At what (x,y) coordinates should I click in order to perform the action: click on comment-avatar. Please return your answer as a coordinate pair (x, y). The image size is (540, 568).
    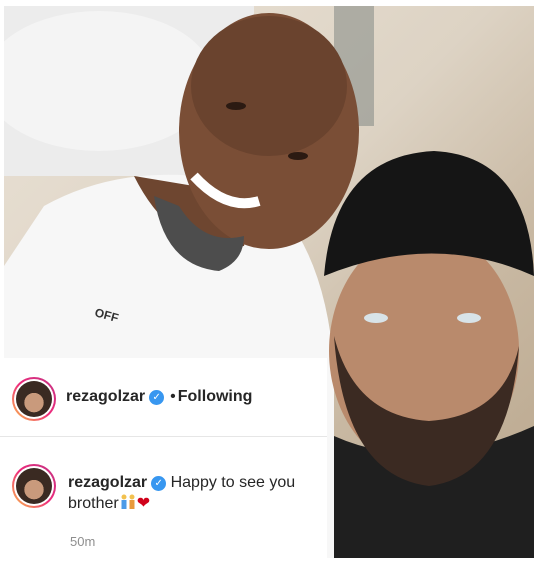
    Looking at the image, I should click on (34, 486).